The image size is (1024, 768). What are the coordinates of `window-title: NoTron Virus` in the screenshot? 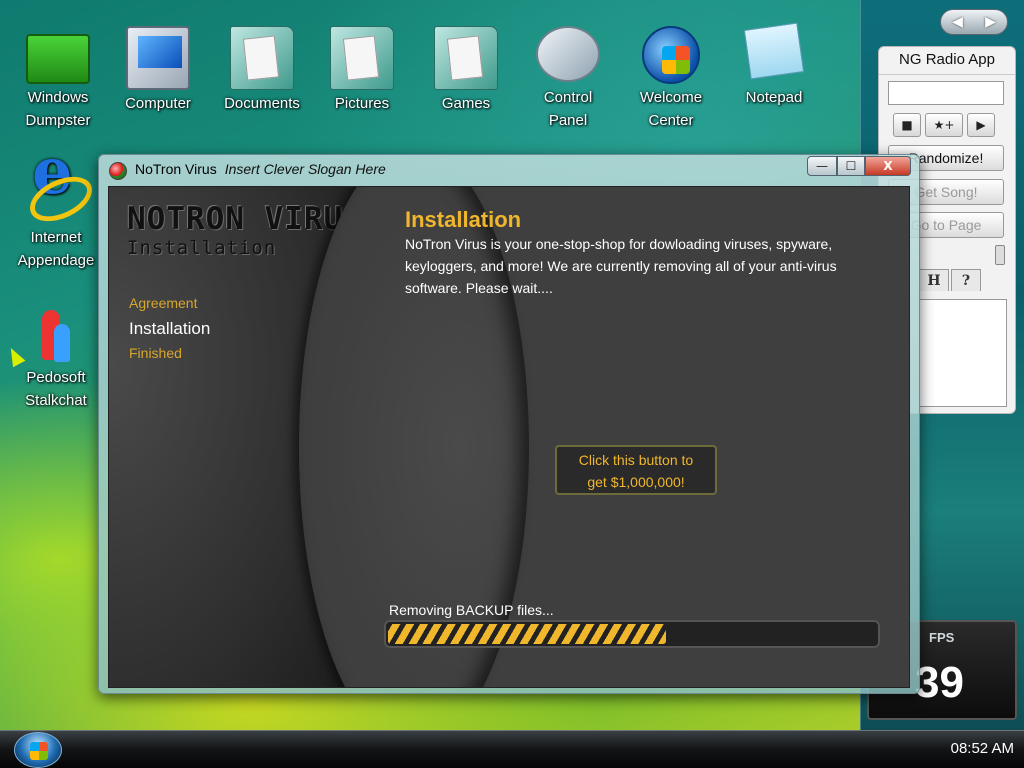 It's located at (176, 169).